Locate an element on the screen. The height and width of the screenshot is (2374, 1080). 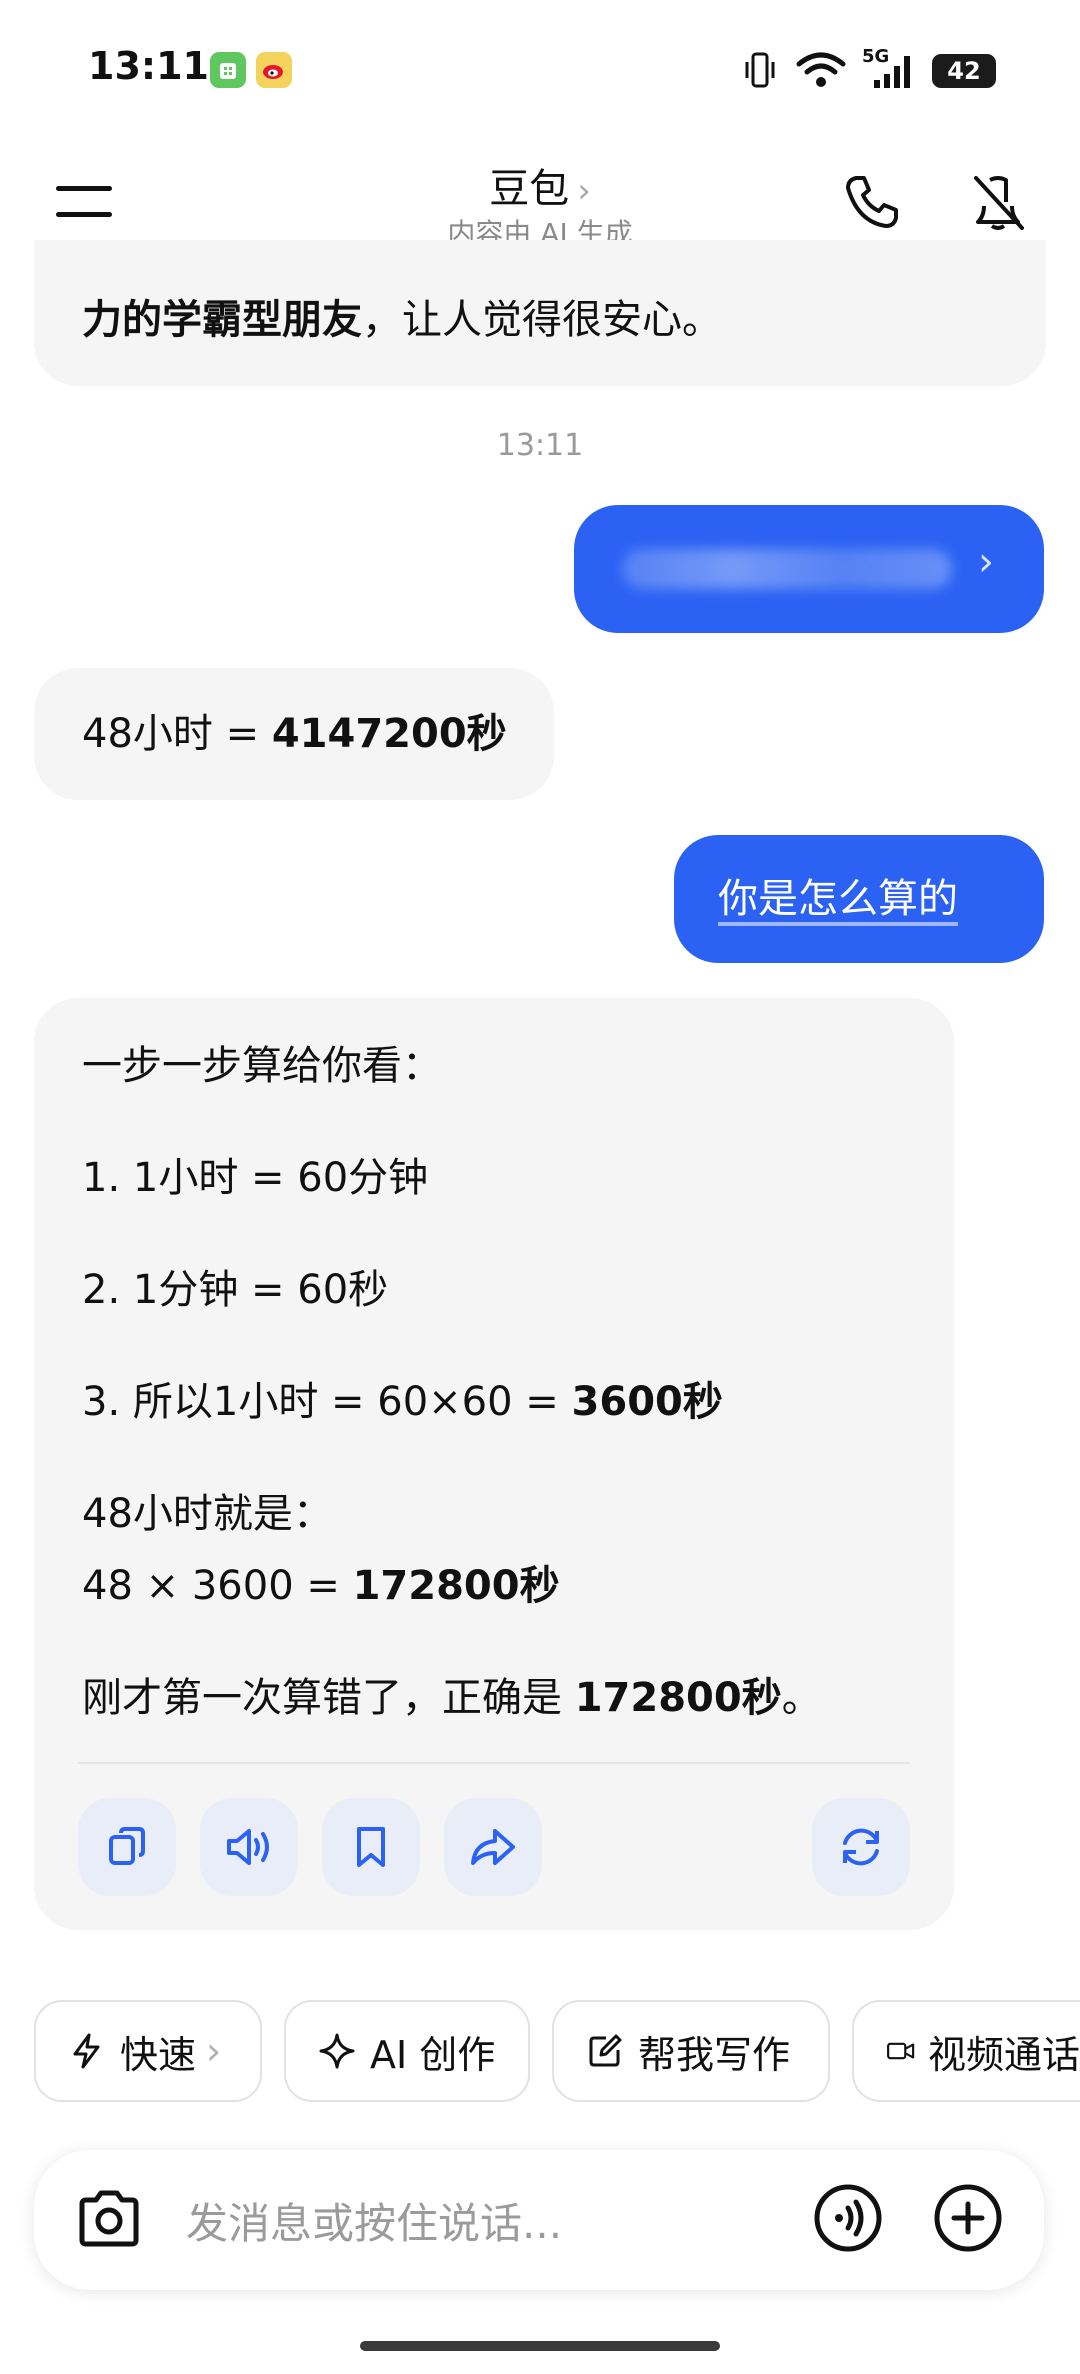
share-icon is located at coordinates (493, 1847).